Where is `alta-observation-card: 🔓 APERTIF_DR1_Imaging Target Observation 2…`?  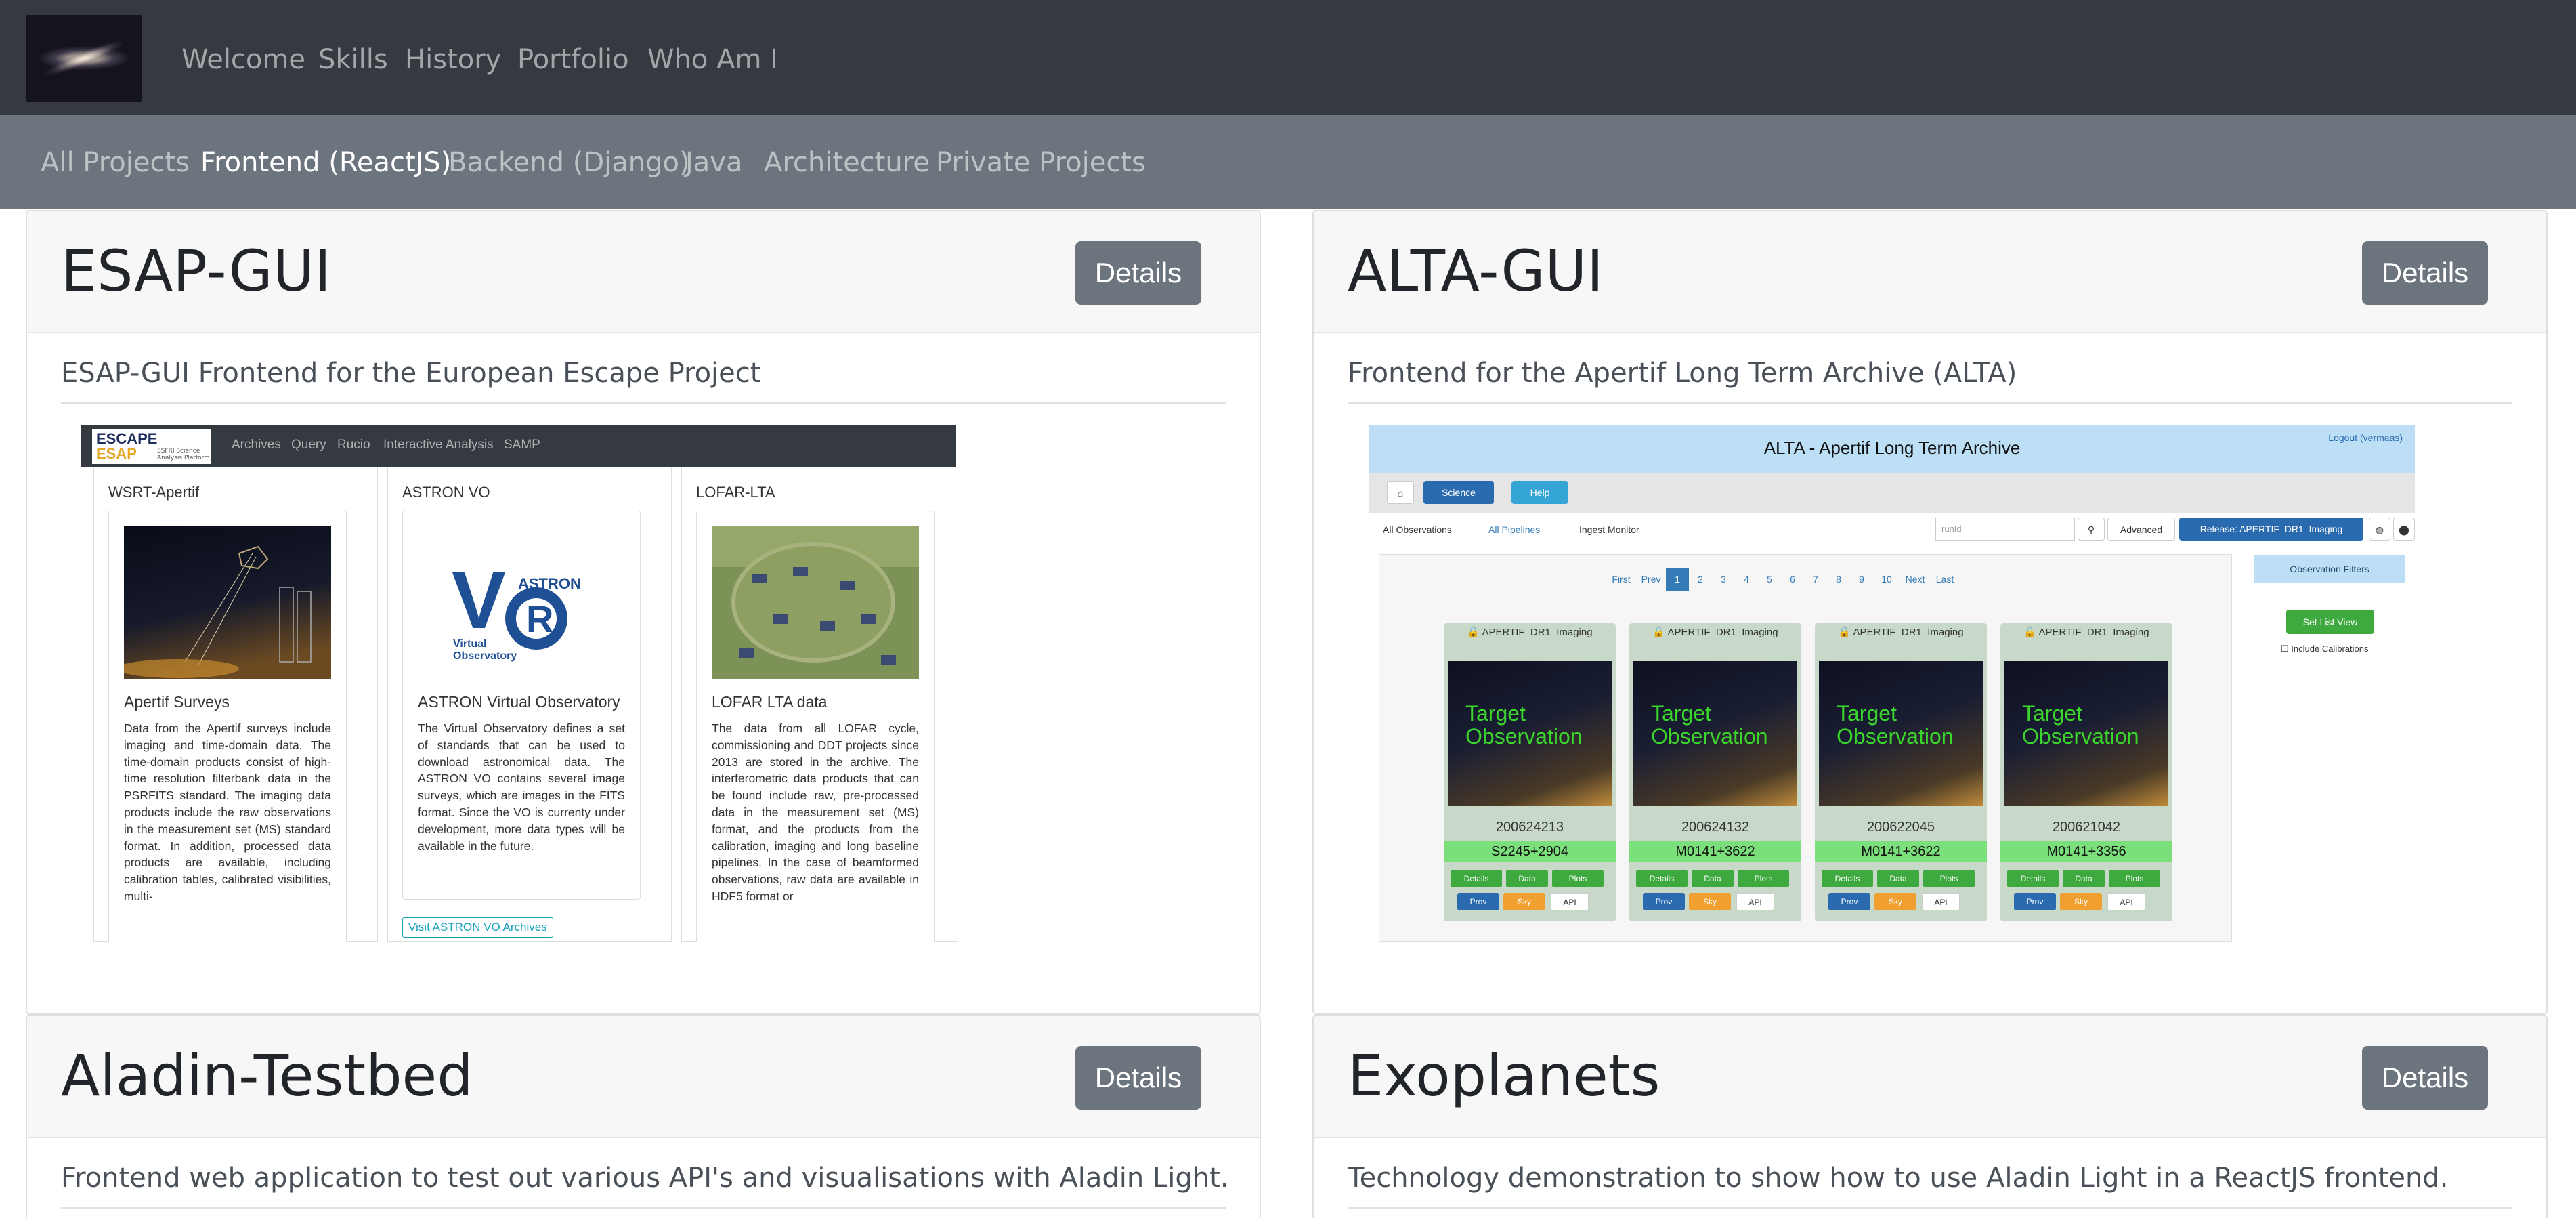
alta-observation-card: 🔓 APERTIF_DR1_Imaging Target Observation 2… is located at coordinates (1715, 772).